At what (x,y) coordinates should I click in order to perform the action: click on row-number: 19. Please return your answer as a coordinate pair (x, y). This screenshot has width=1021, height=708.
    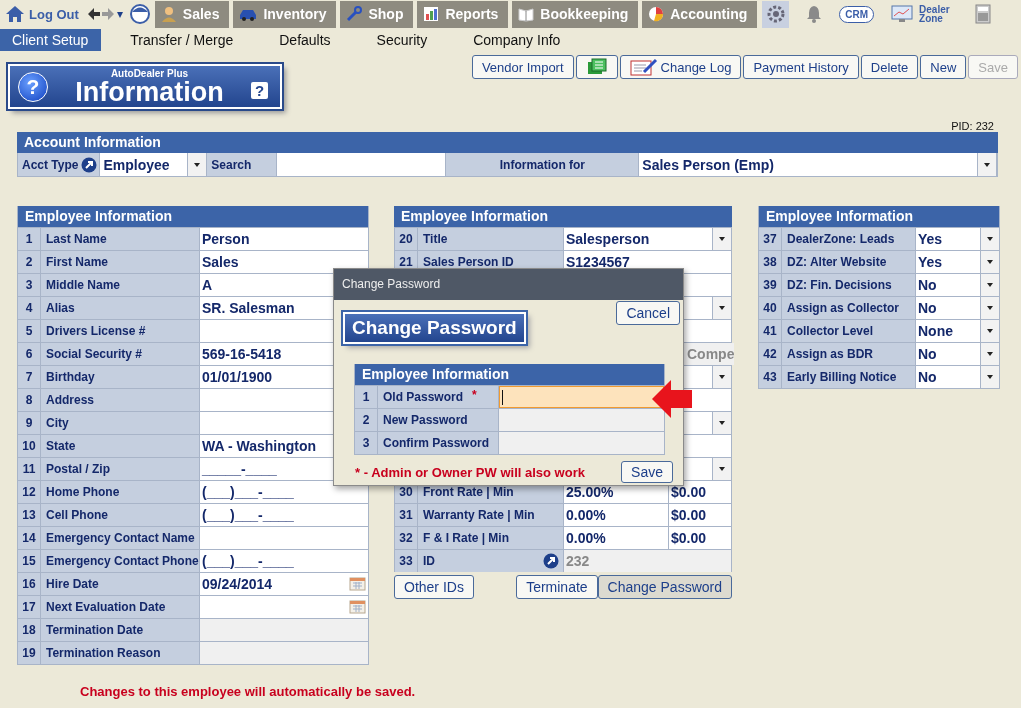
    Looking at the image, I should click on (29, 653).